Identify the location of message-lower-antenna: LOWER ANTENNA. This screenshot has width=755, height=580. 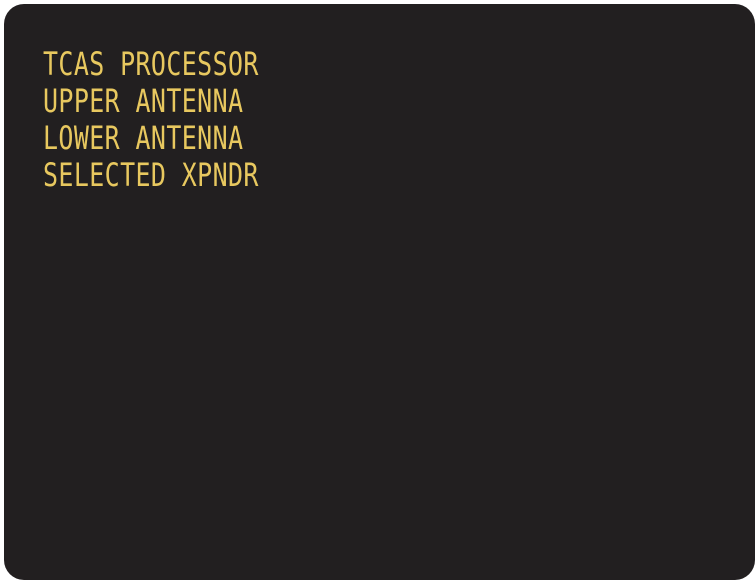
(143, 138).